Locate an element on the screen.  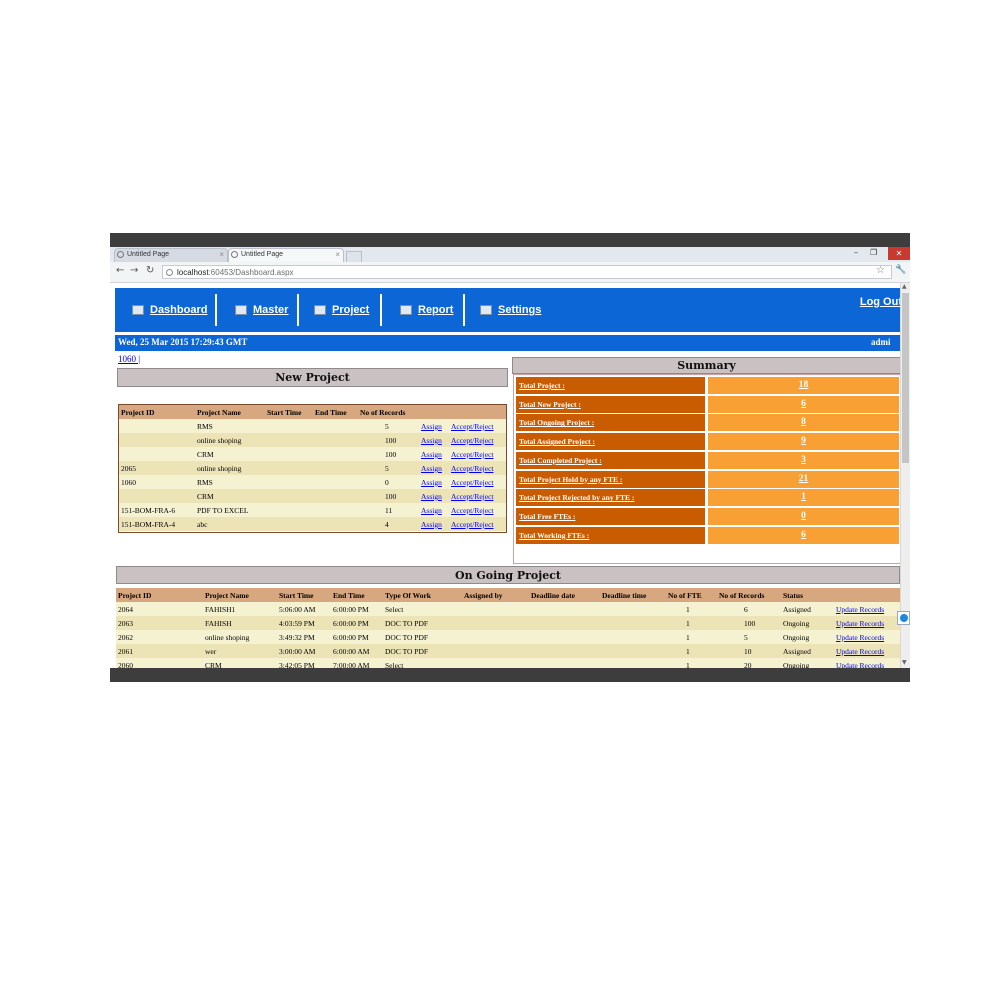
summary-value: 1 is located at coordinates (803, 498).